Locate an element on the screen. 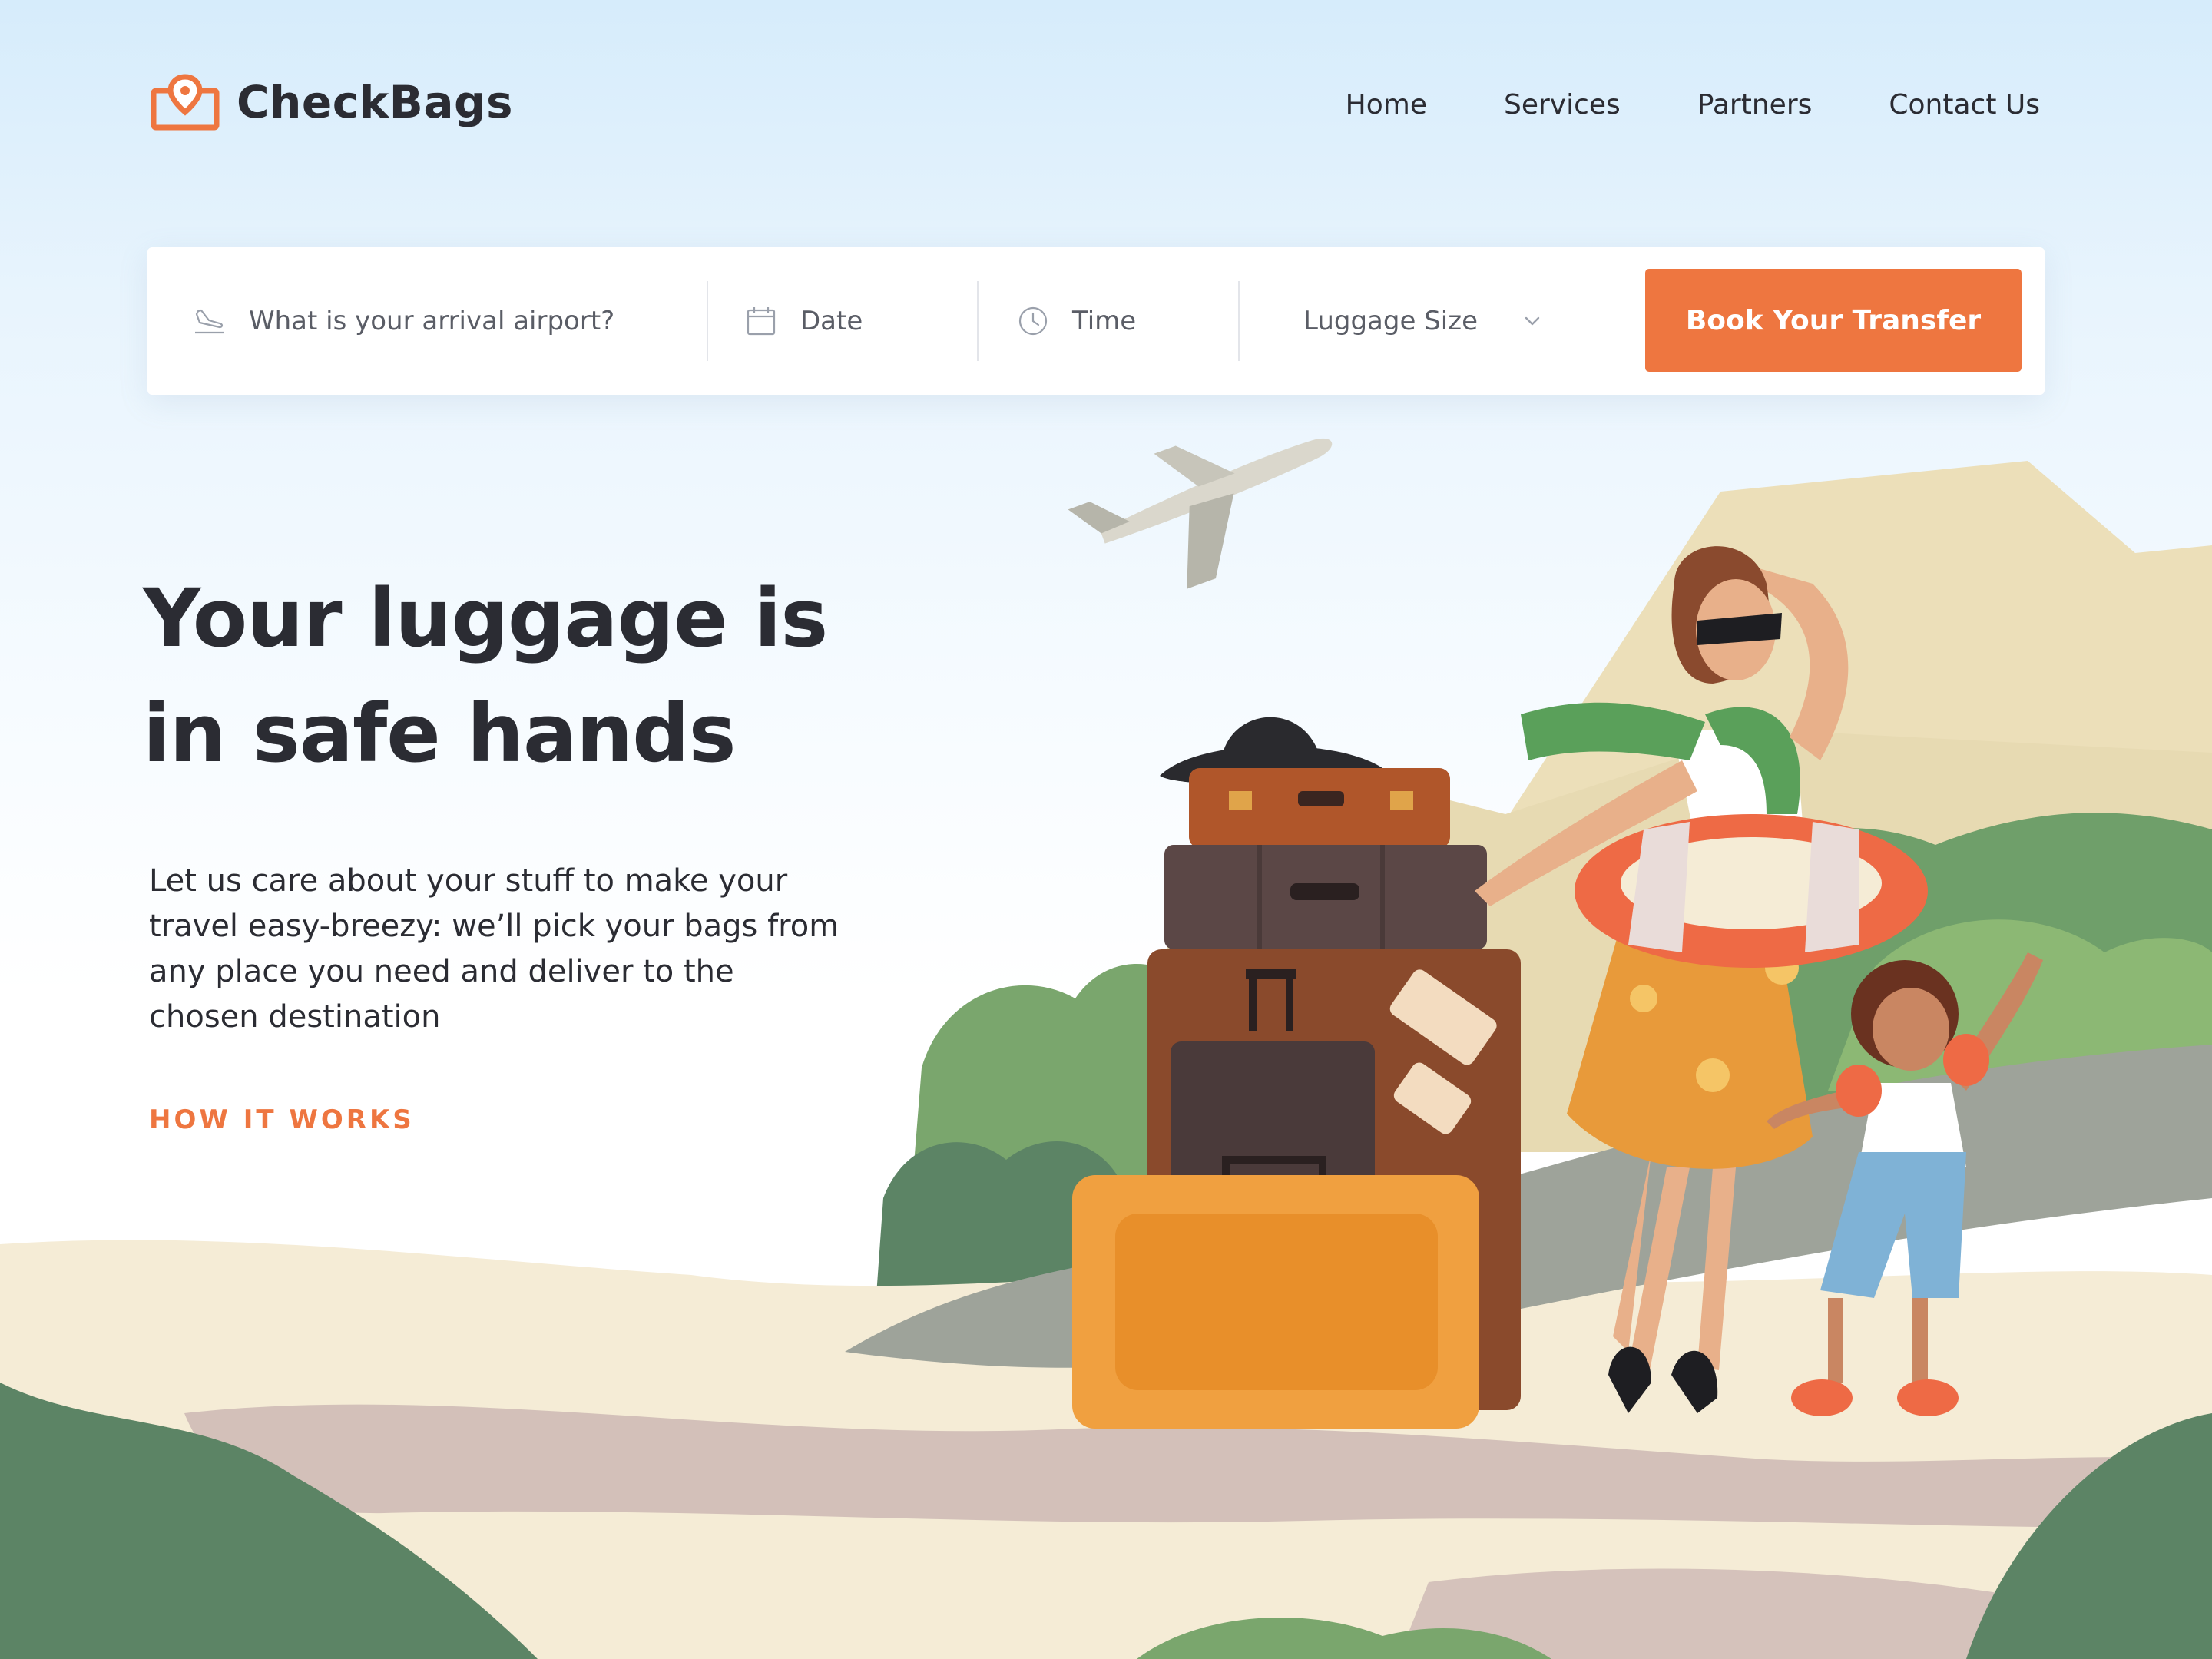  calendar-icon is located at coordinates (762, 321).